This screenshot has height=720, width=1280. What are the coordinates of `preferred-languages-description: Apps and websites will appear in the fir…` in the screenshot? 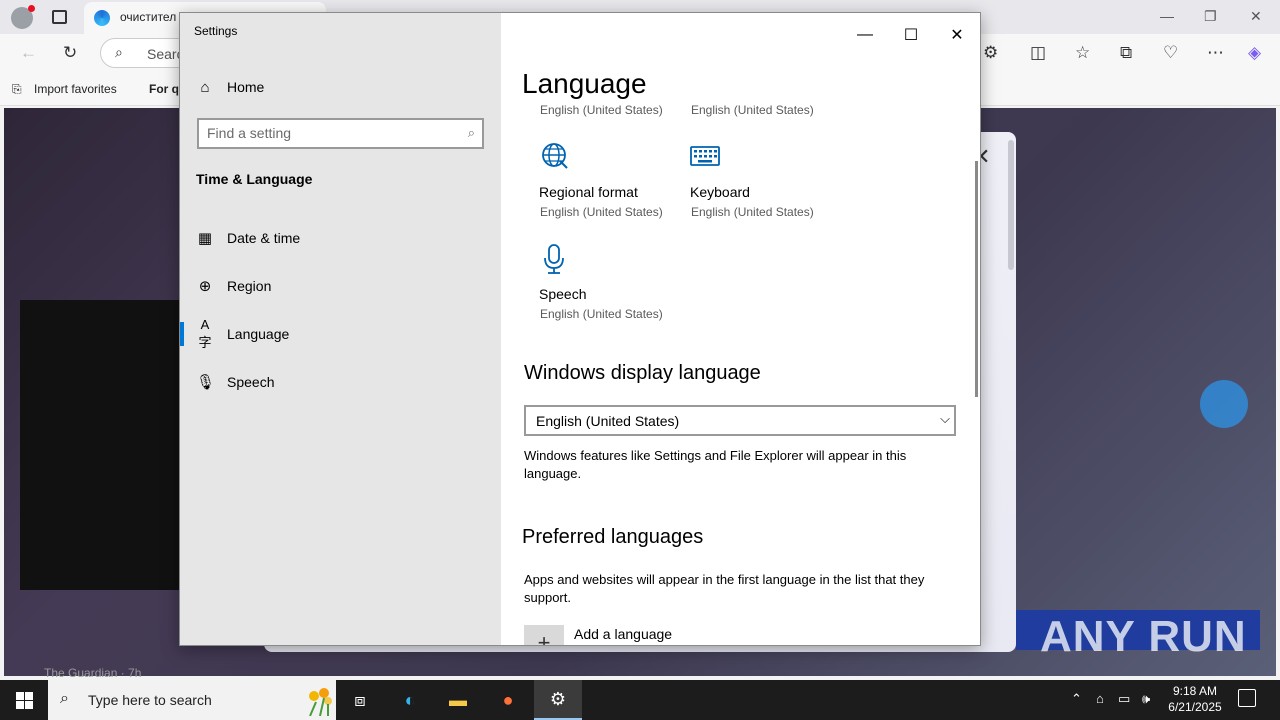 It's located at (724, 588).